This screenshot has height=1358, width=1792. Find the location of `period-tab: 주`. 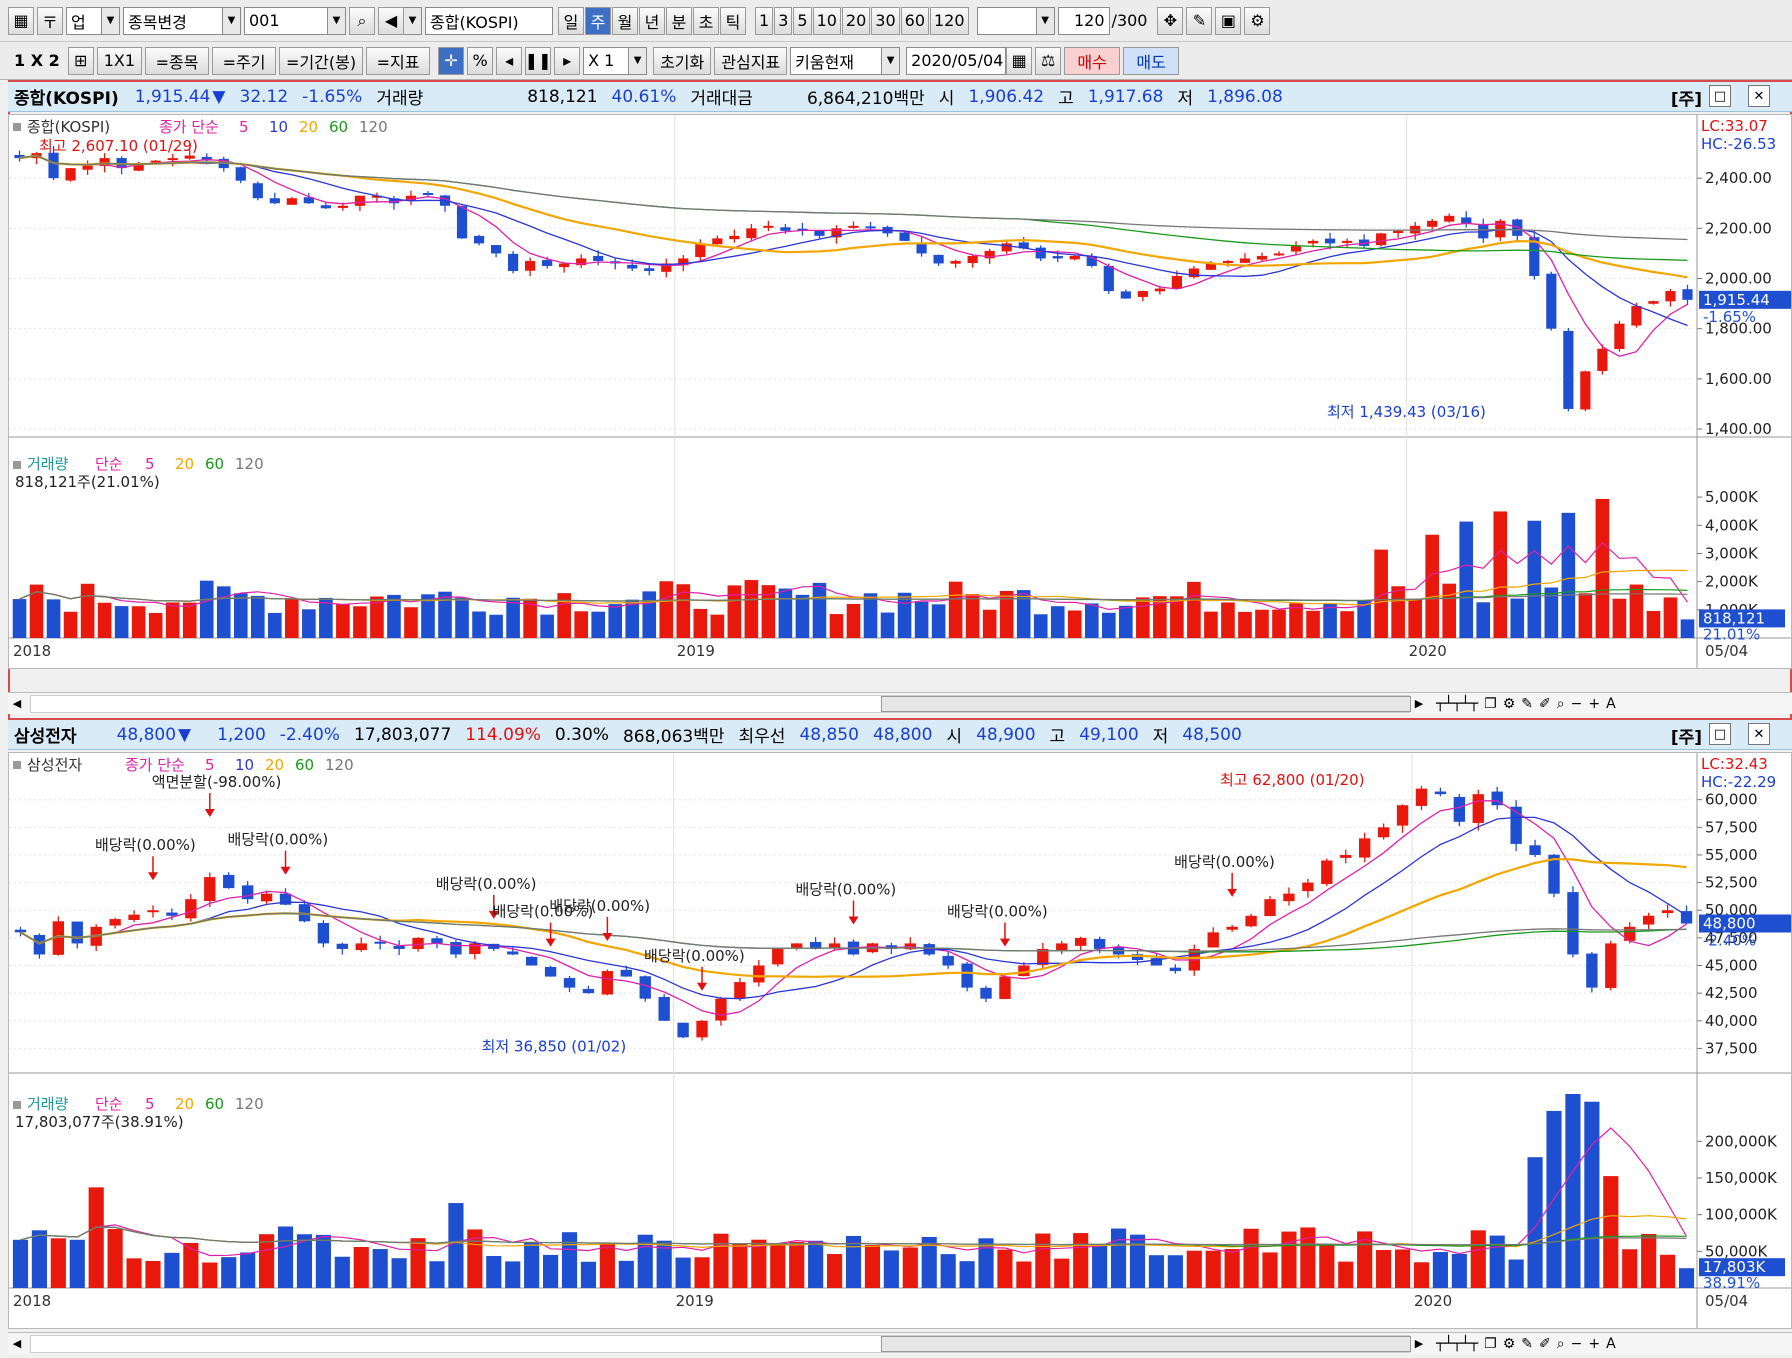

period-tab: 주 is located at coordinates (598, 20).